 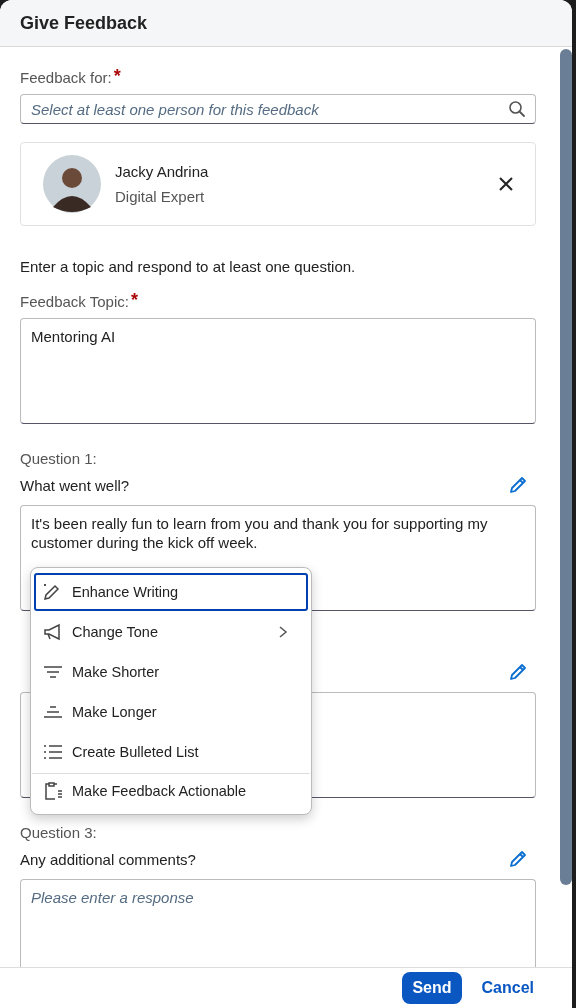 What do you see at coordinates (162, 171) in the screenshot?
I see `person-name: Jacky Andrina` at bounding box center [162, 171].